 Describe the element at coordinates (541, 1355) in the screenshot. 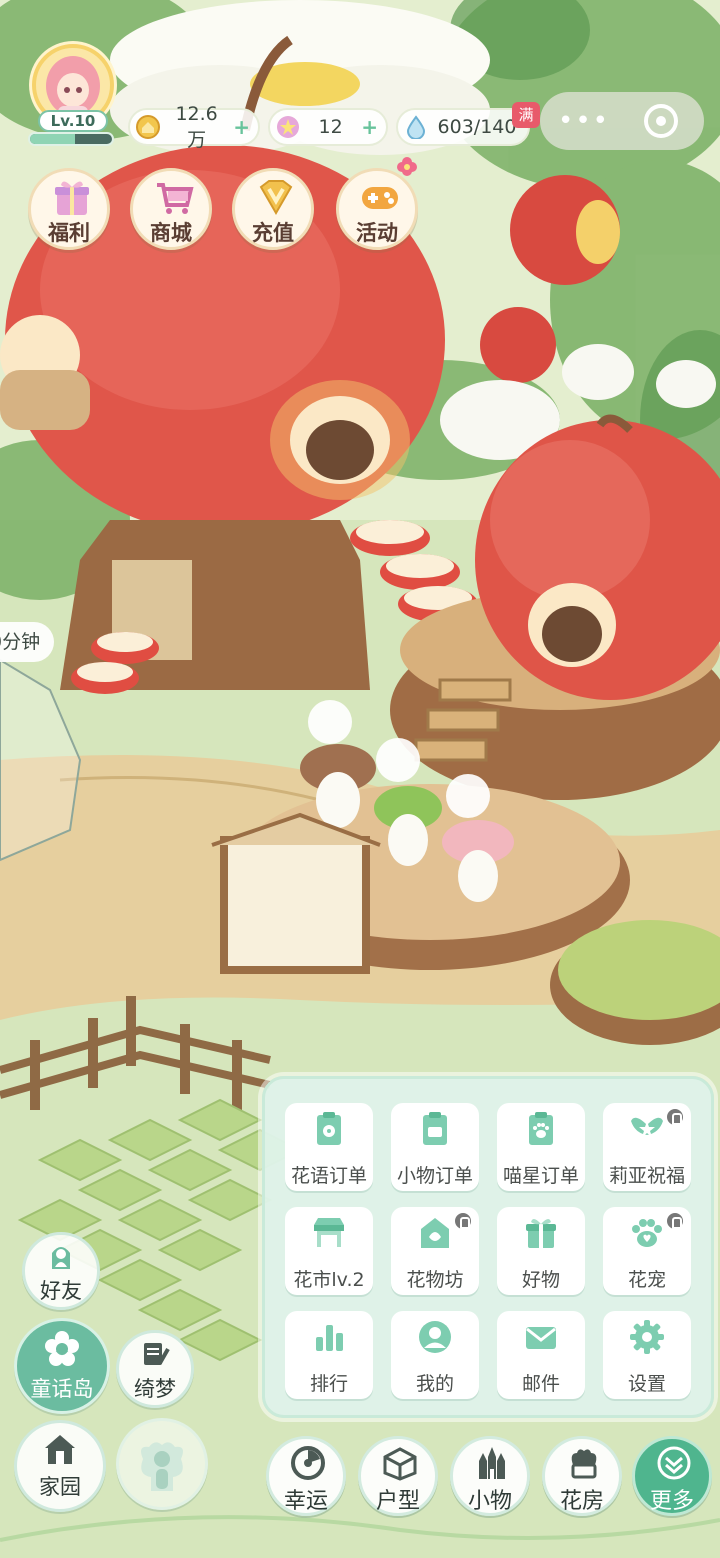

I see `menu-mail: 邮件` at that location.